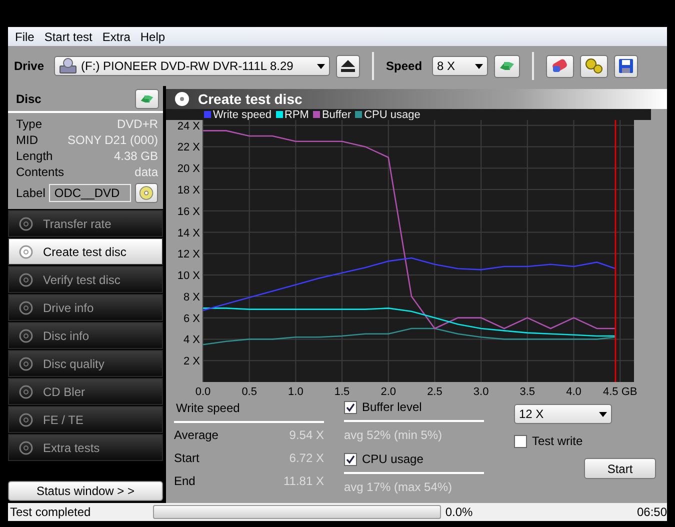 This screenshot has width=675, height=527. I want to click on eject-icon, so click(348, 66).